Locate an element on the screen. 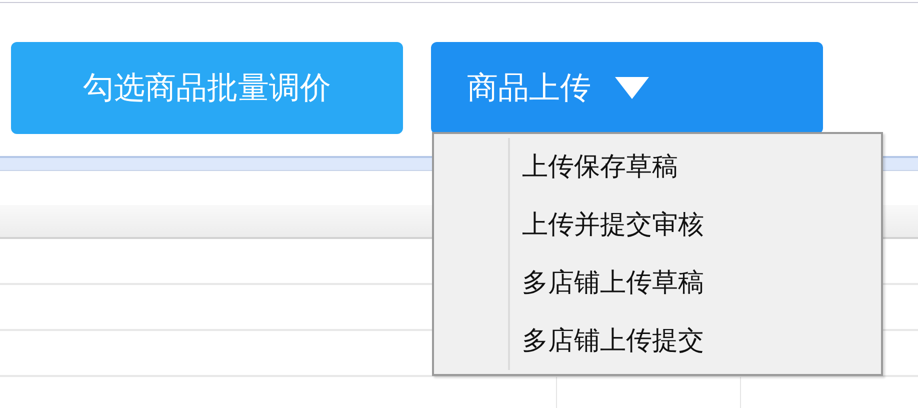 The width and height of the screenshot is (918, 408). menu-item: 多店铺上传提交 is located at coordinates (701, 341).